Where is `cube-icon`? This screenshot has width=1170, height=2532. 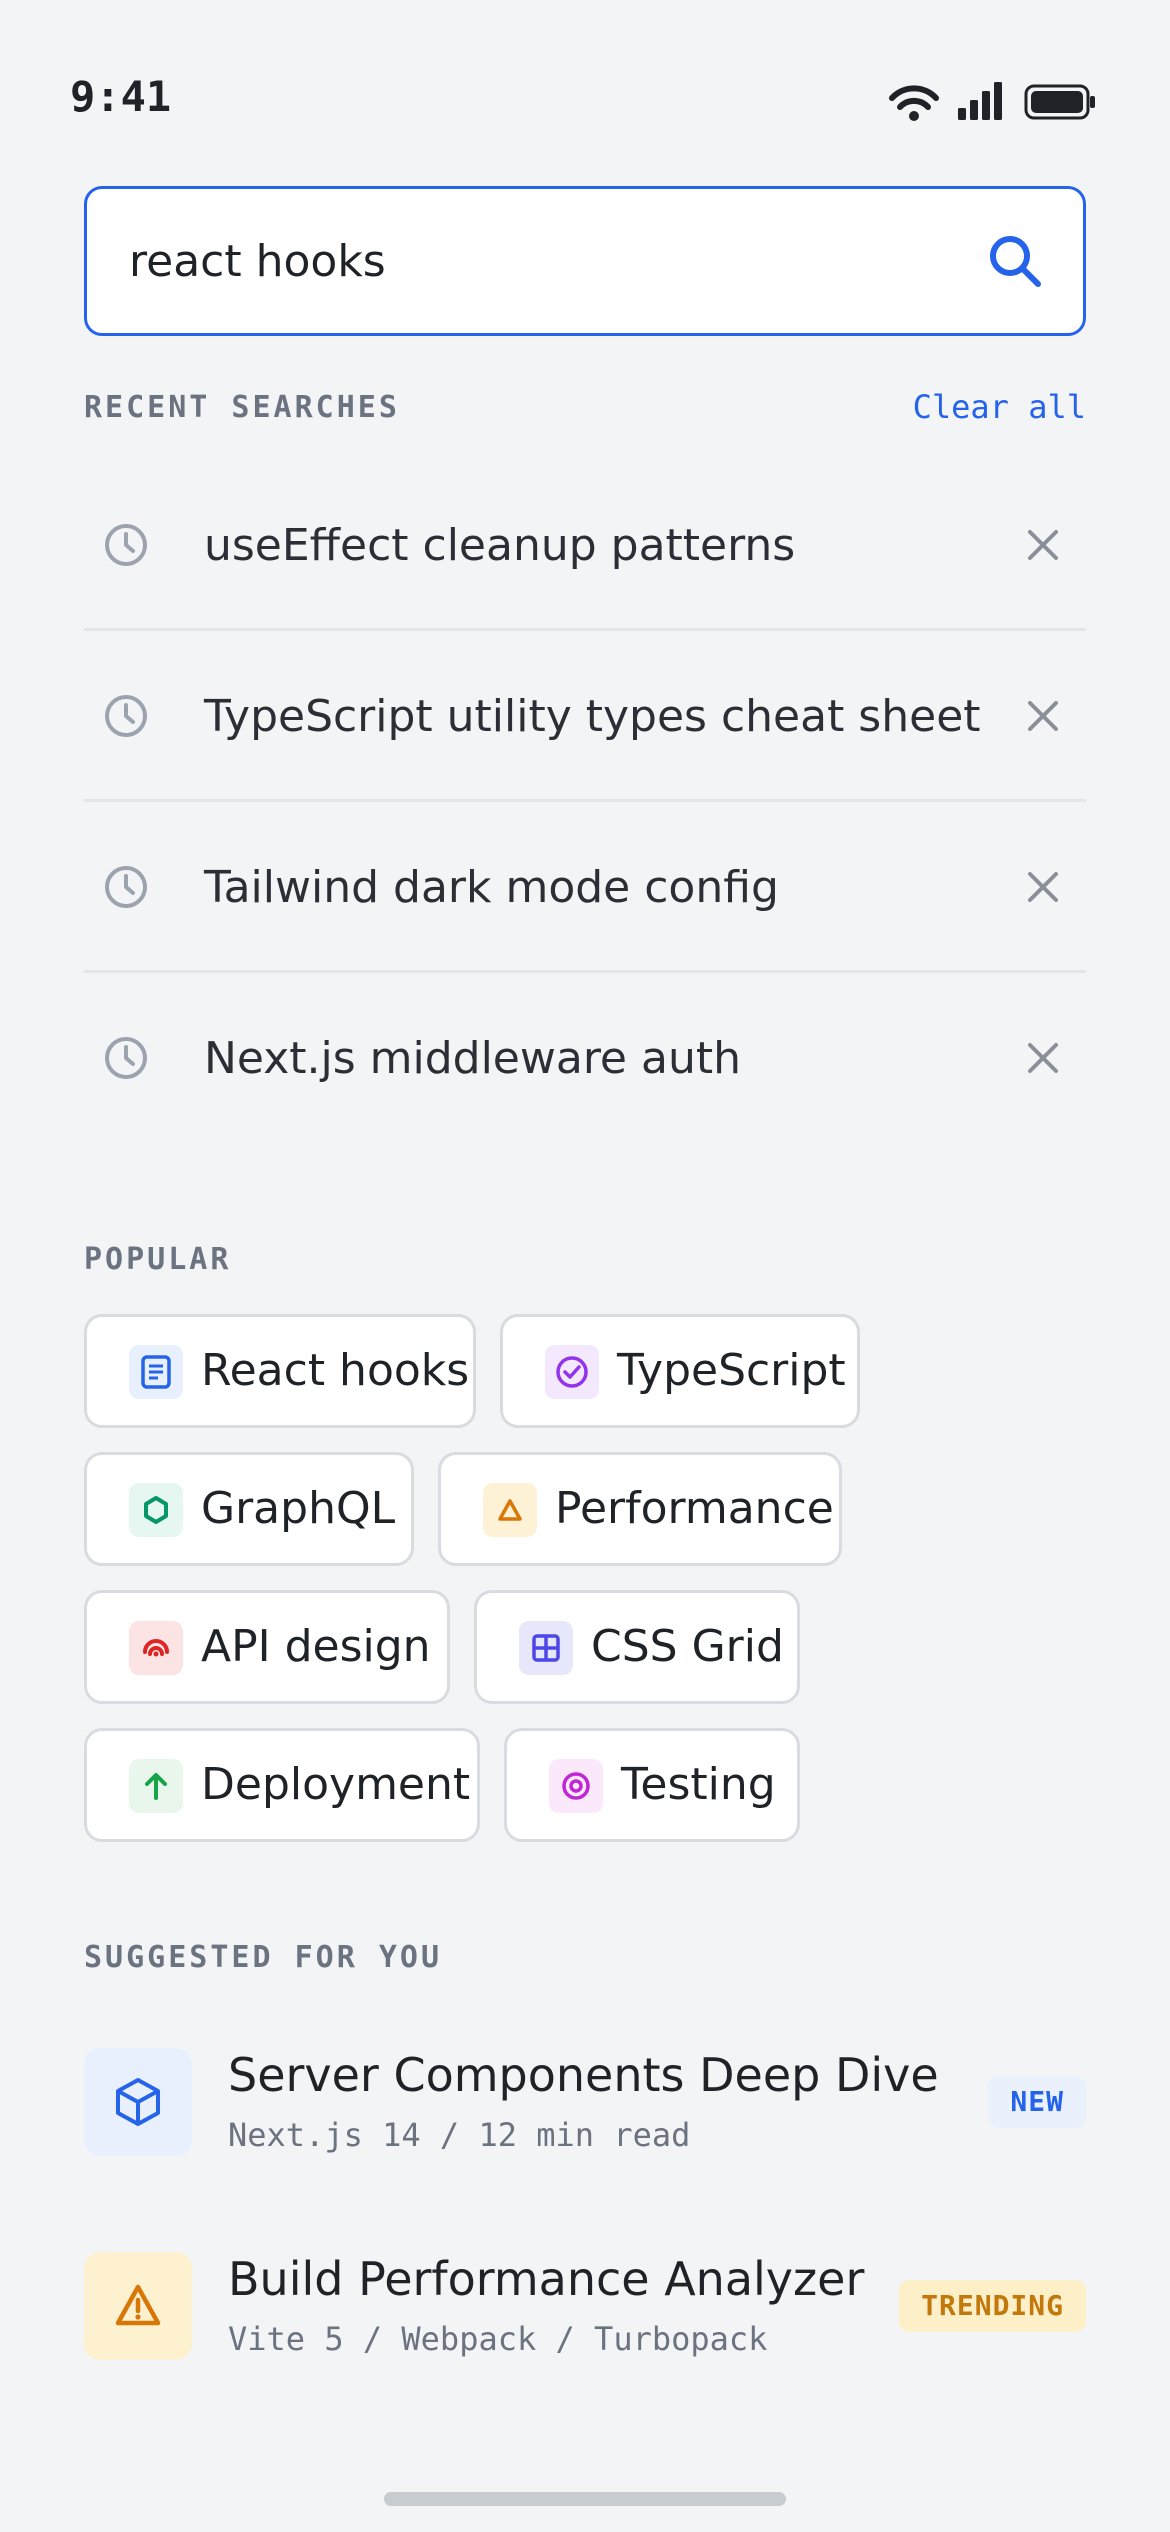
cube-icon is located at coordinates (138, 2102).